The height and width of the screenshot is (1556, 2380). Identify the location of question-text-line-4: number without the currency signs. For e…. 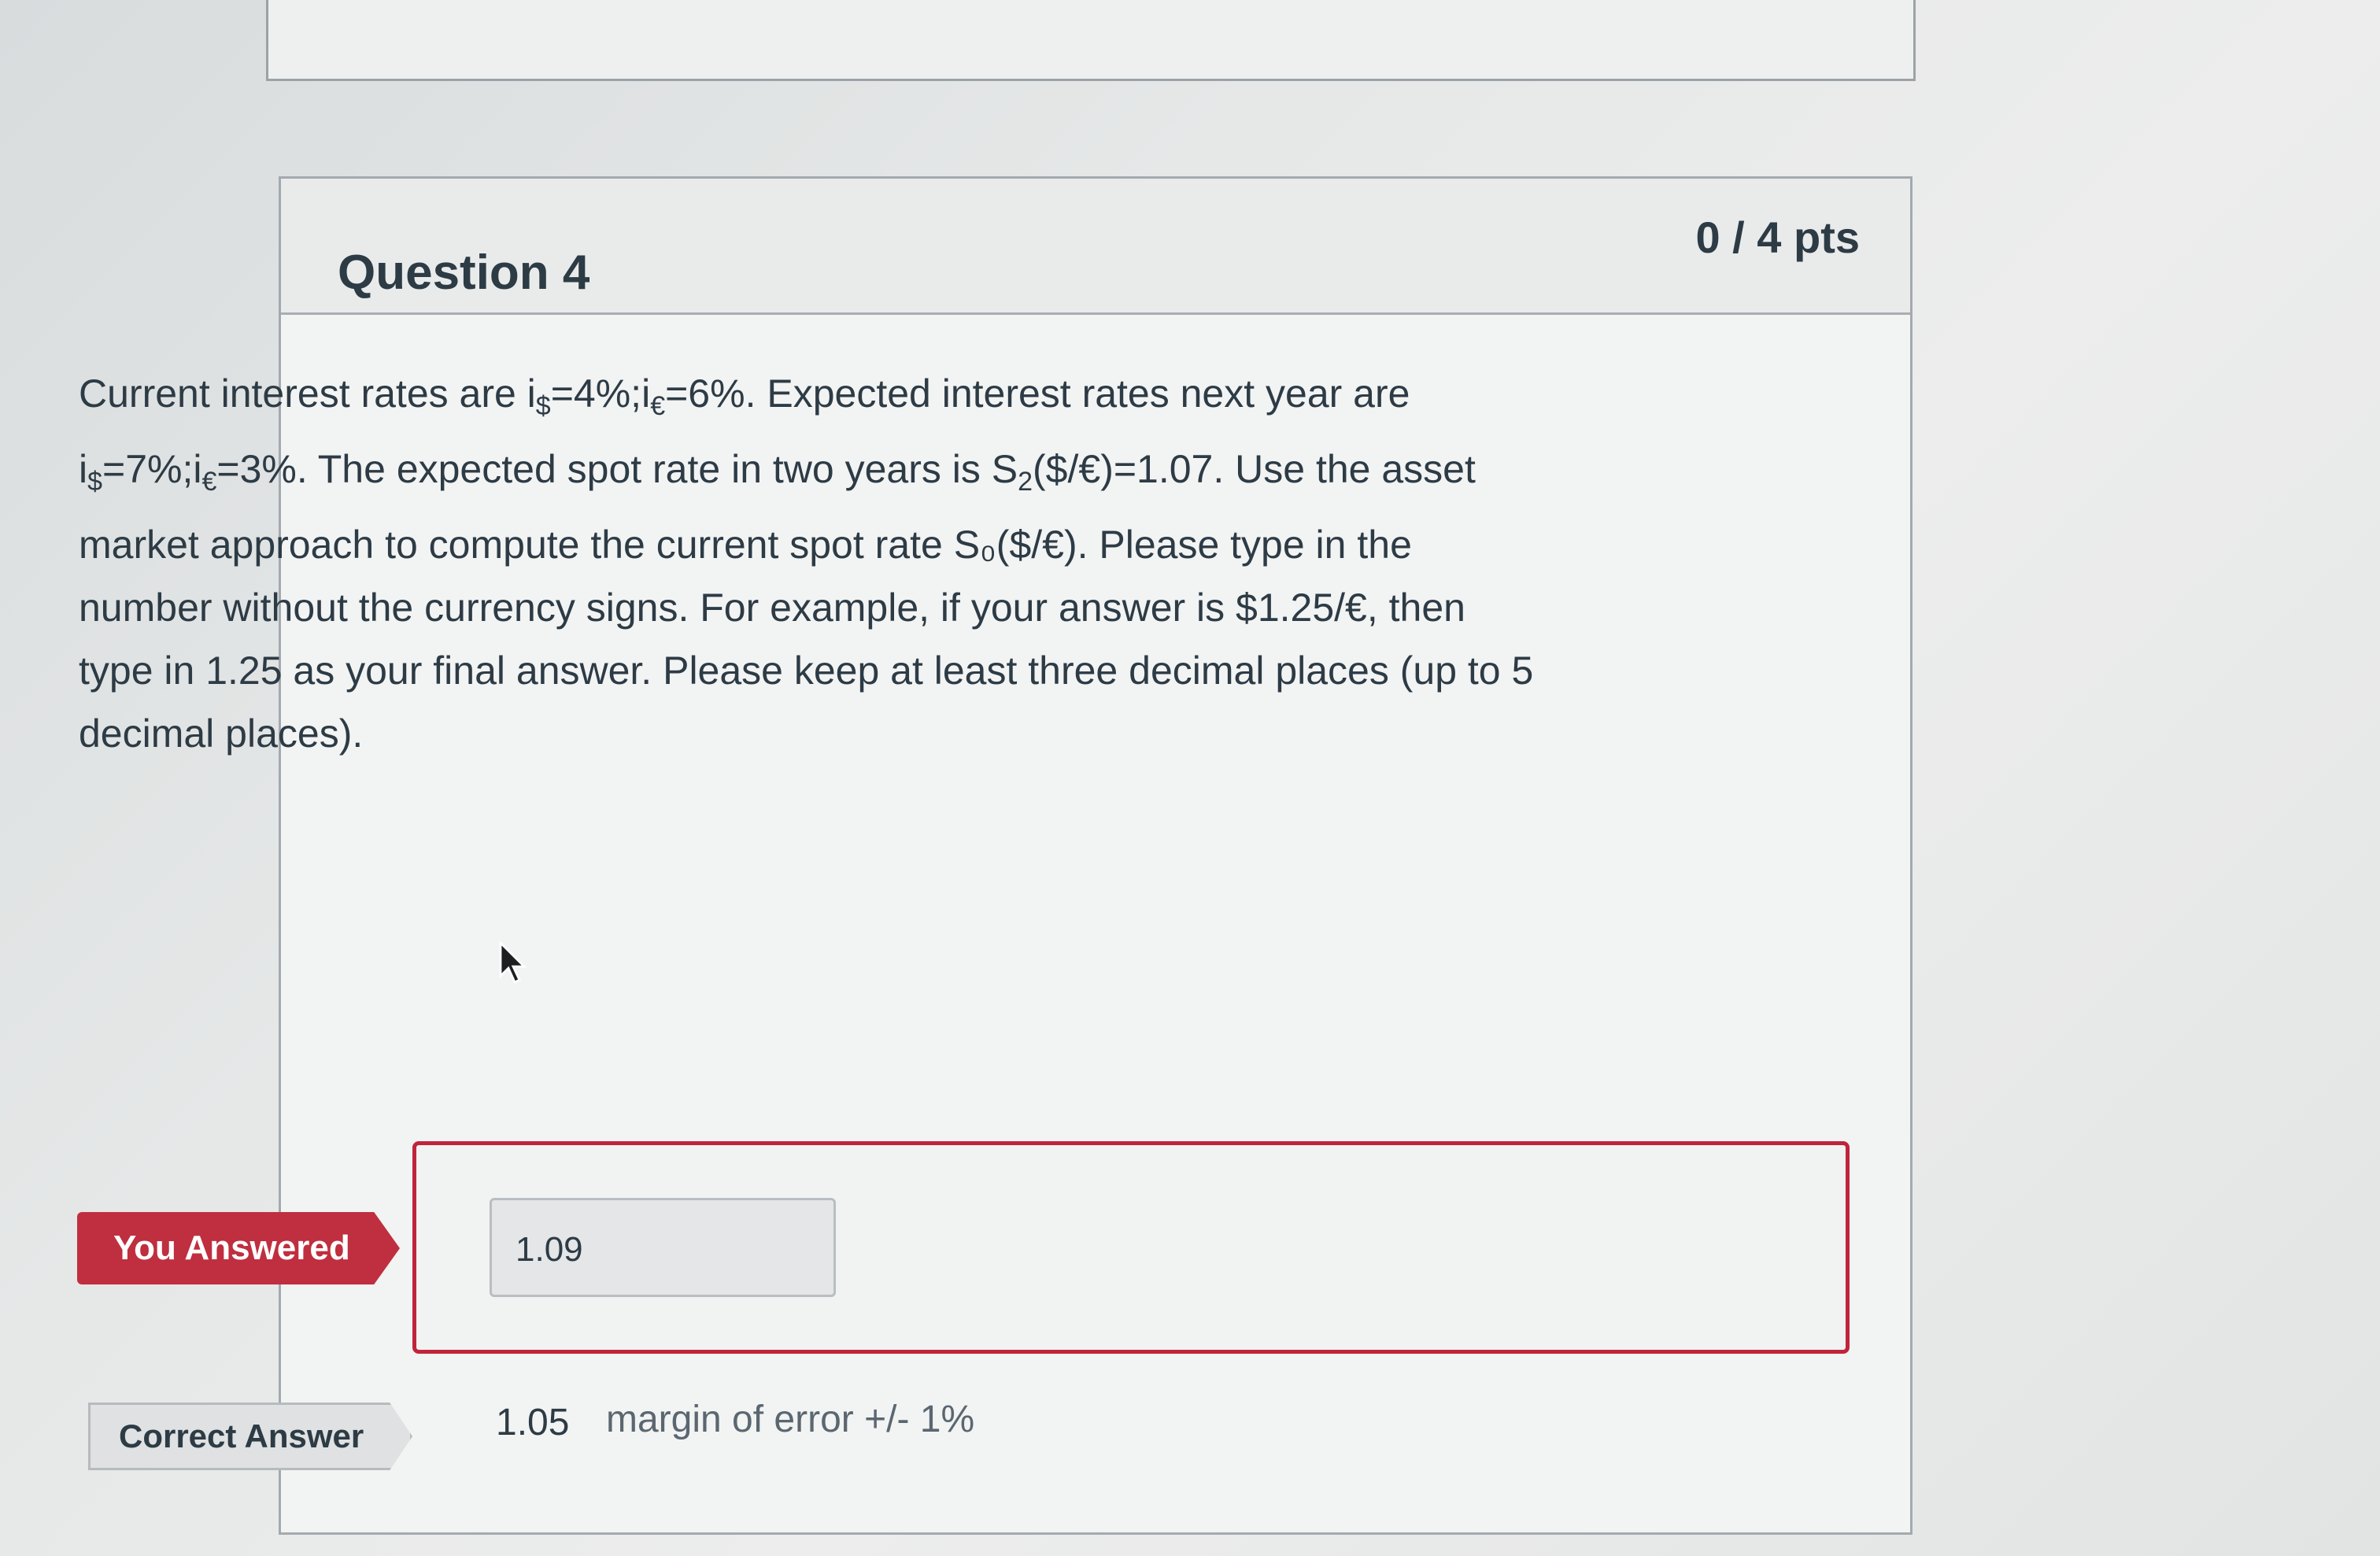
(772, 608).